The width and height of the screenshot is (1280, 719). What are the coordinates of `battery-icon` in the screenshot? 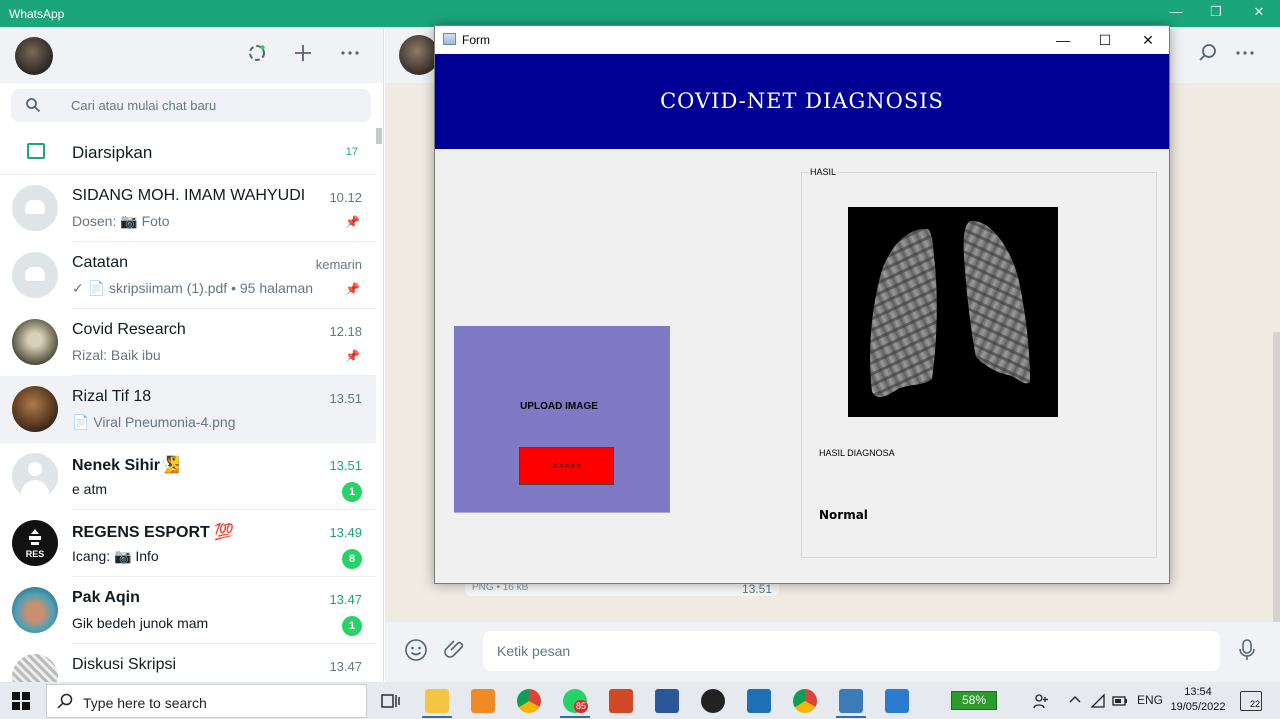 It's located at (1120, 702).